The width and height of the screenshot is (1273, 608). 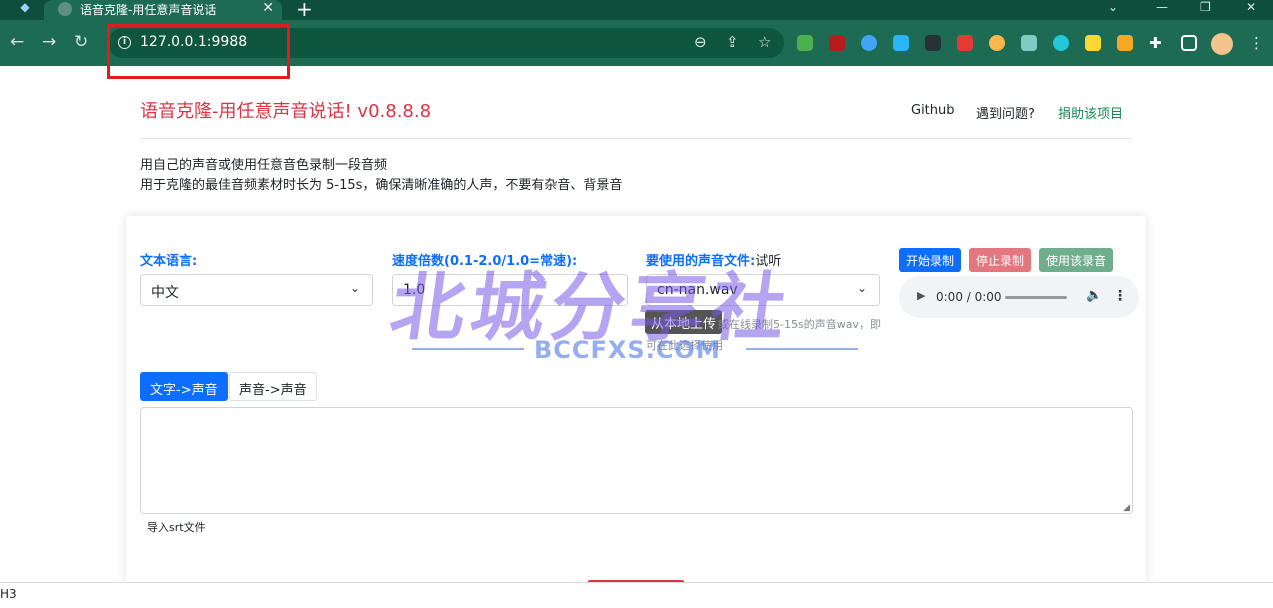 What do you see at coordinates (1094, 295) in the screenshot?
I see `volume-icon: 🔈` at bounding box center [1094, 295].